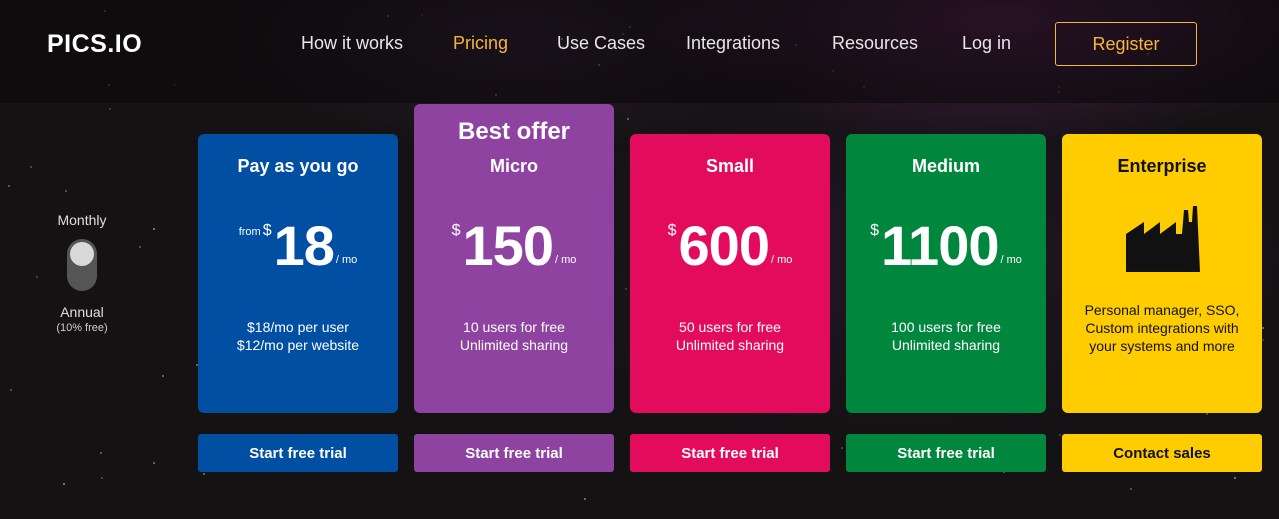 The image size is (1279, 519). Describe the element at coordinates (82, 328) in the screenshot. I see `annual-discount-note: (10% free)` at that location.